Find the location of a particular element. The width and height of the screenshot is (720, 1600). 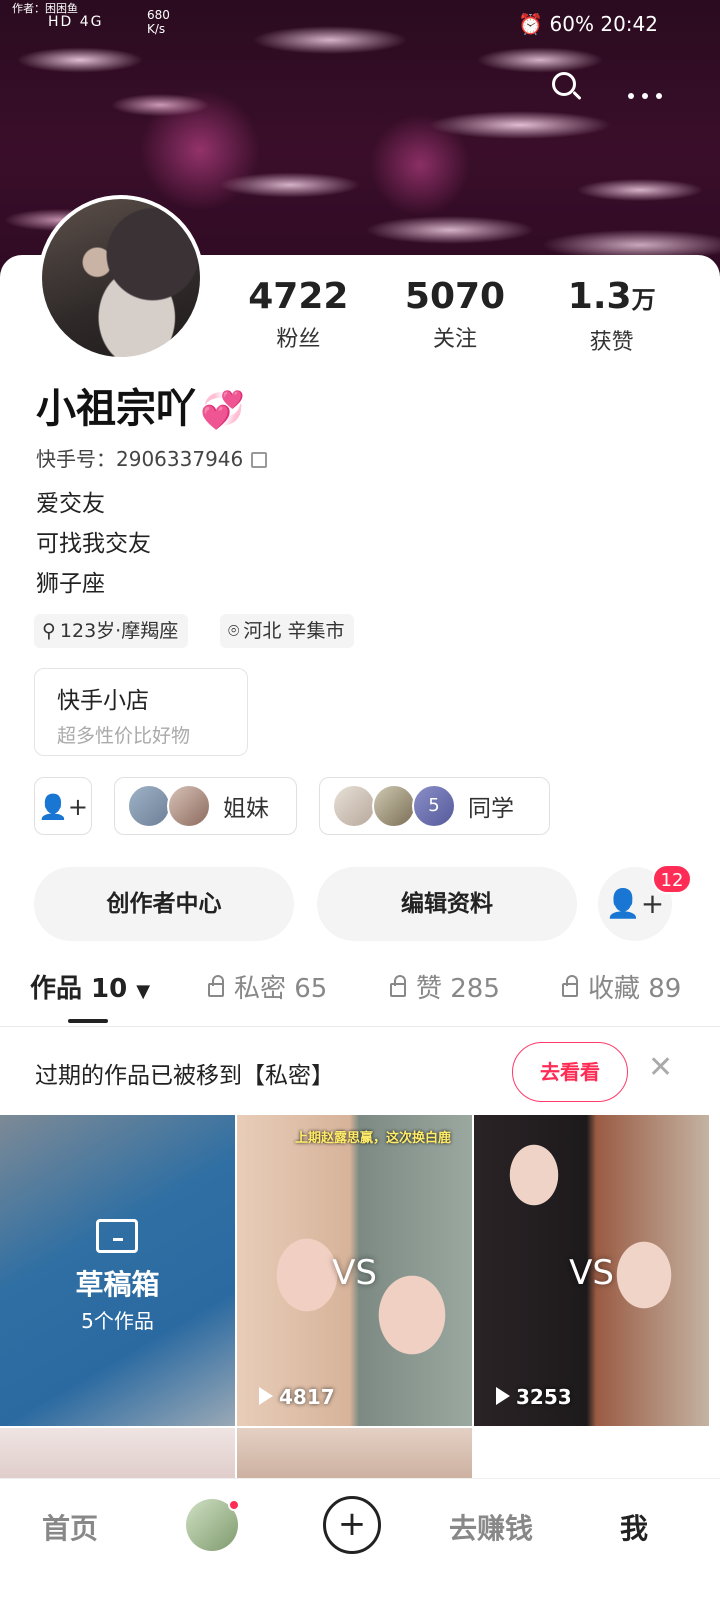

play-count: 4817 is located at coordinates (297, 1397).